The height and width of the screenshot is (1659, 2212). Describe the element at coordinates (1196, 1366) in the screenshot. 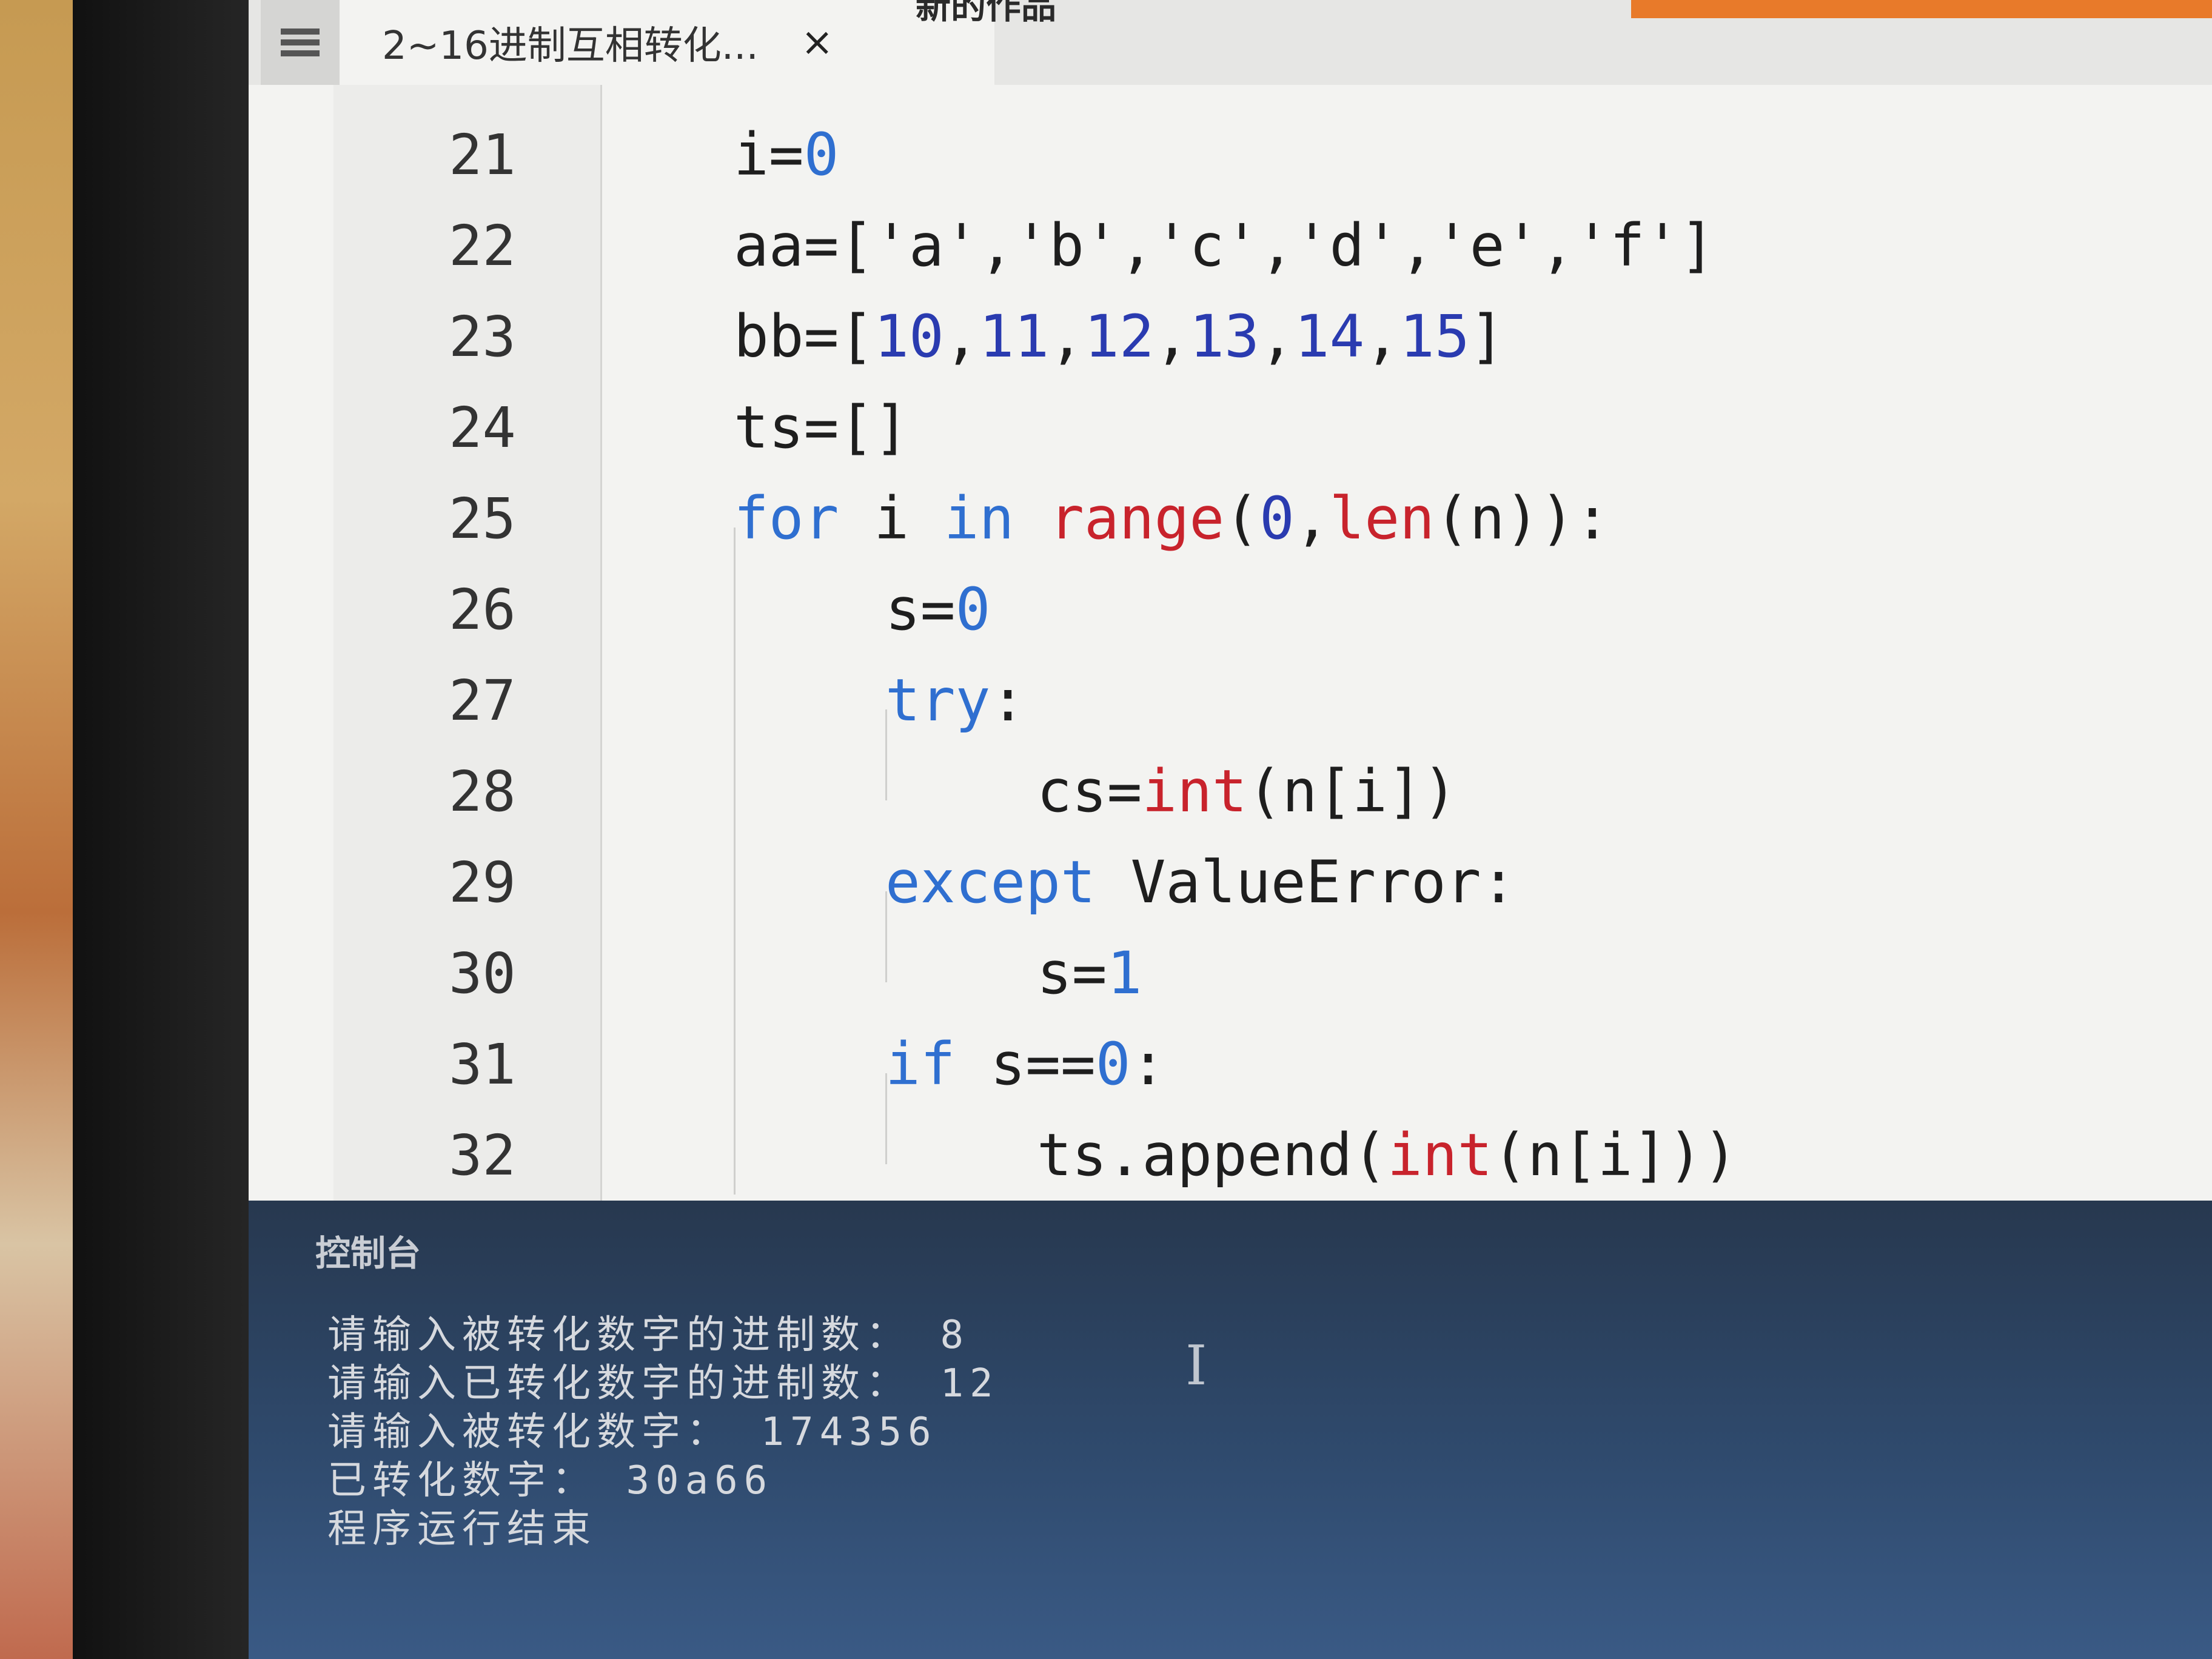

I see `text-cursor-icon: I` at that location.